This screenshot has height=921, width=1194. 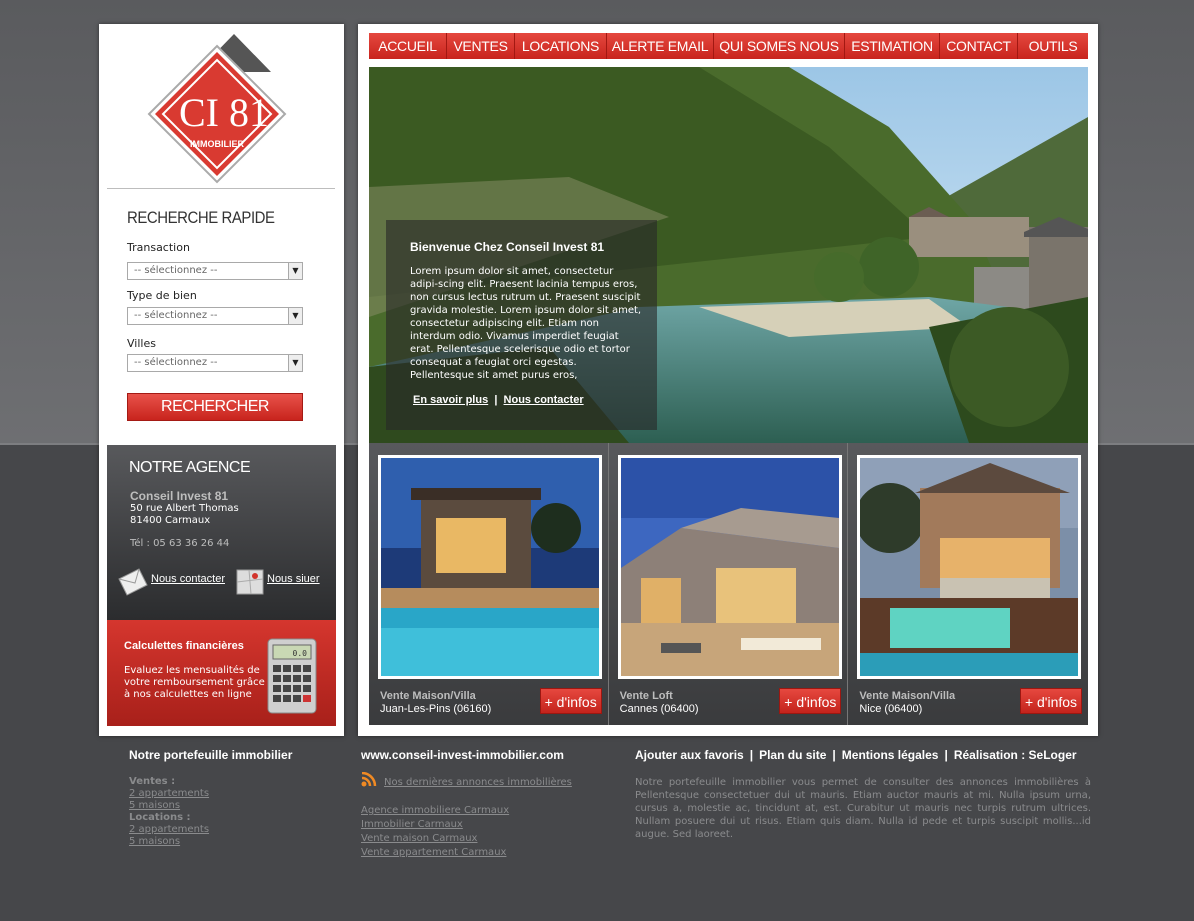 I want to click on locations-label: Locations :, so click(x=160, y=817).